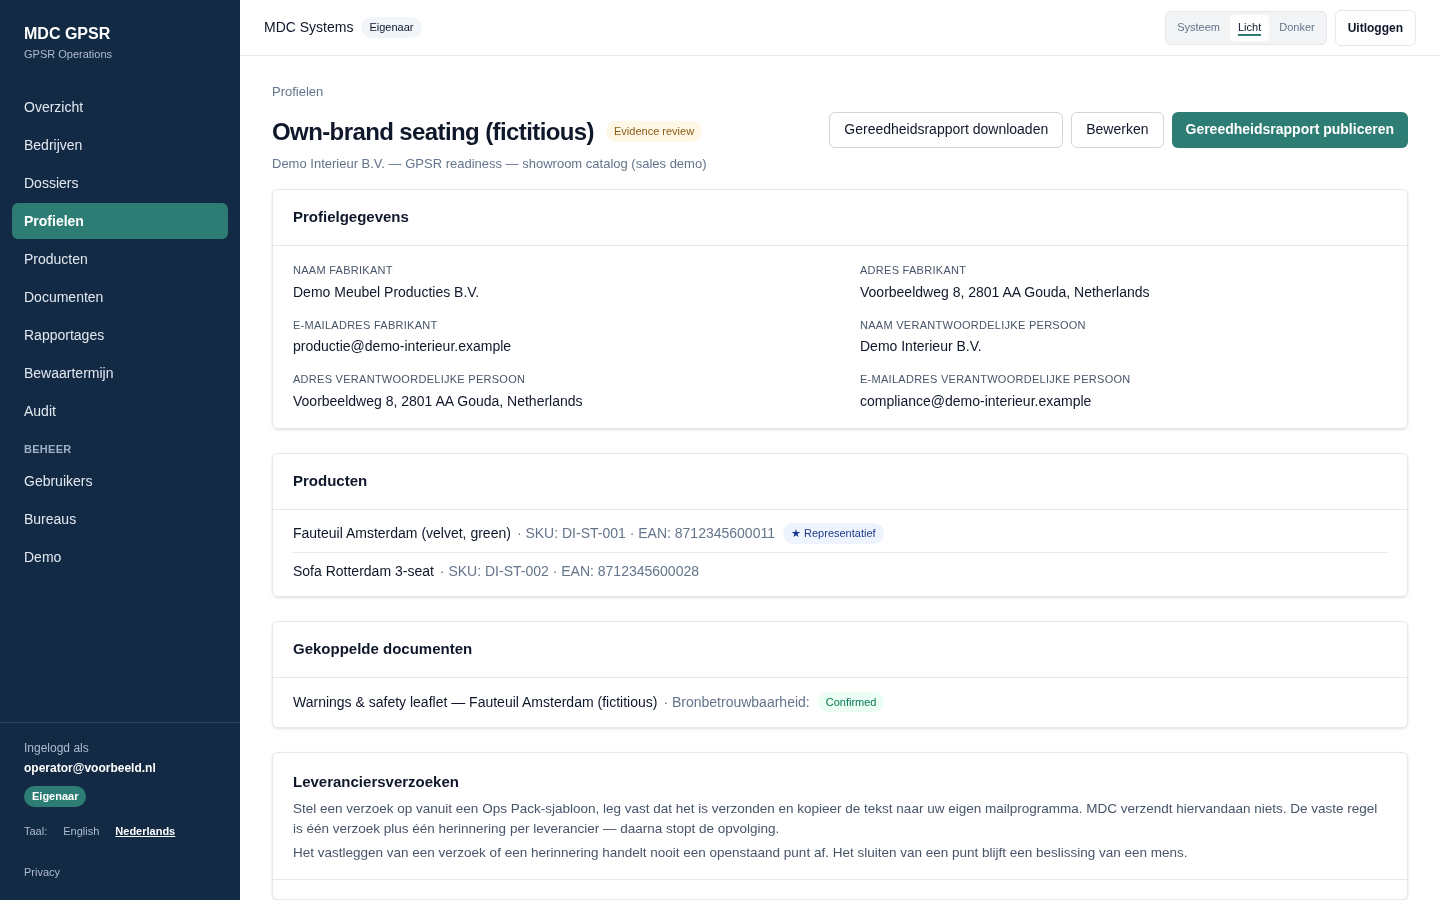 Image resolution: width=1440 pixels, height=900 pixels. What do you see at coordinates (1289, 129) in the screenshot?
I see `action-button: Gereedheidsrapport publiceren` at bounding box center [1289, 129].